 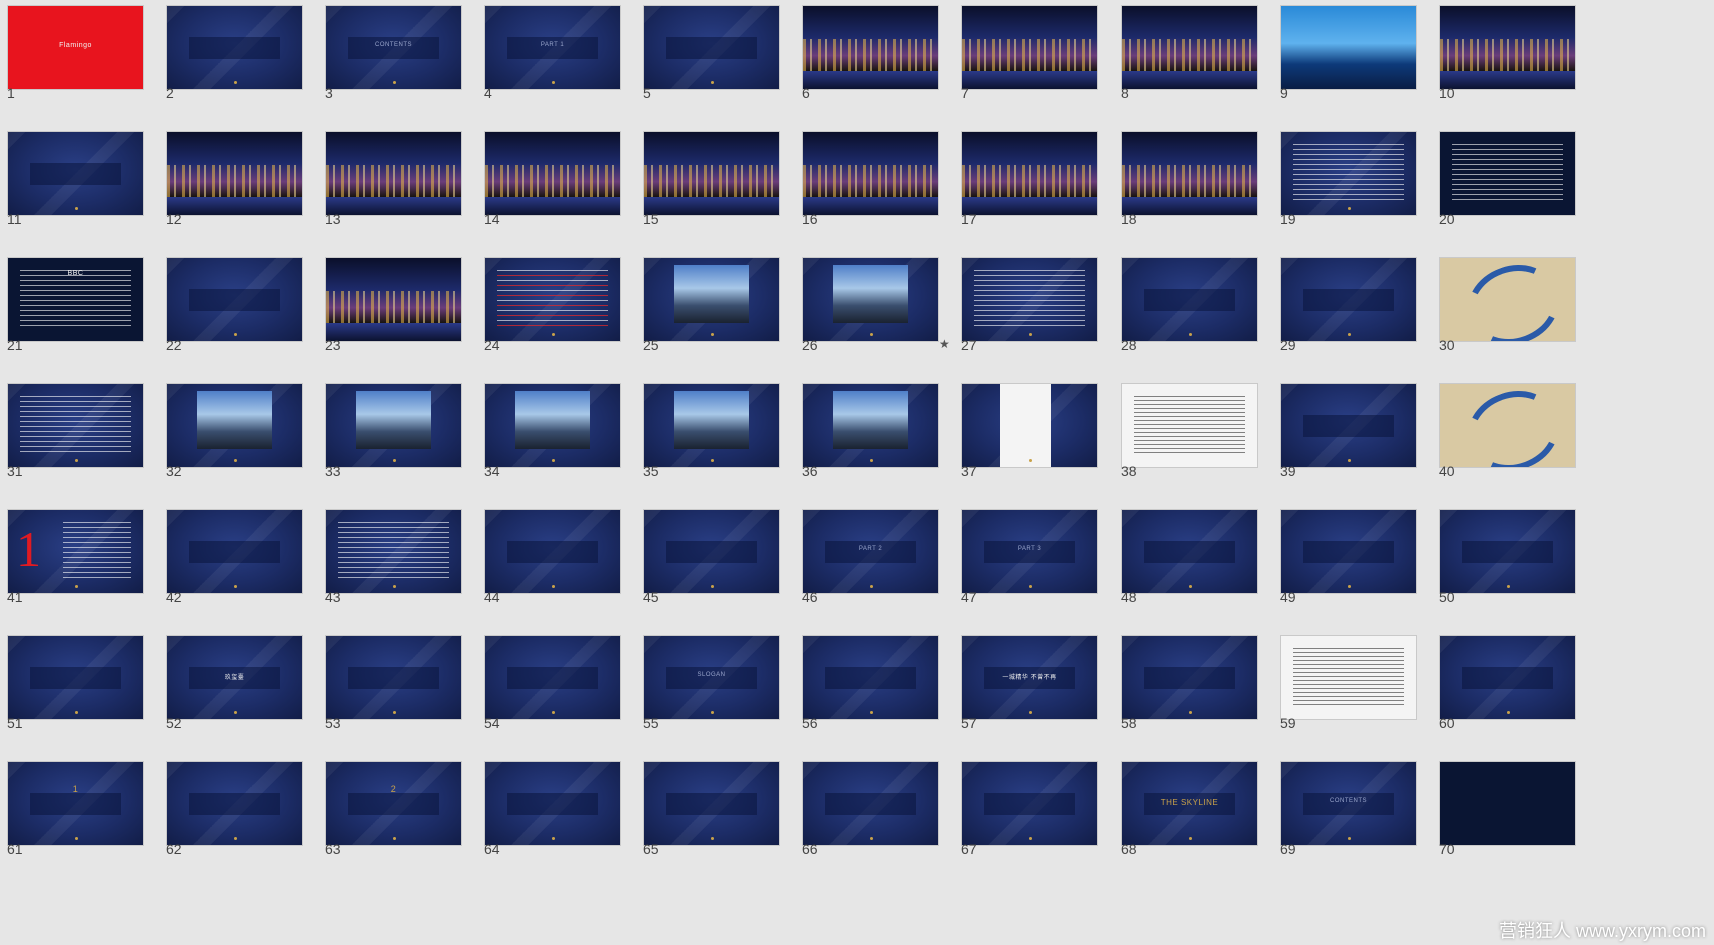 I want to click on slide-thumbnail-cell: CONTENTS 69, so click(x=1353, y=821).